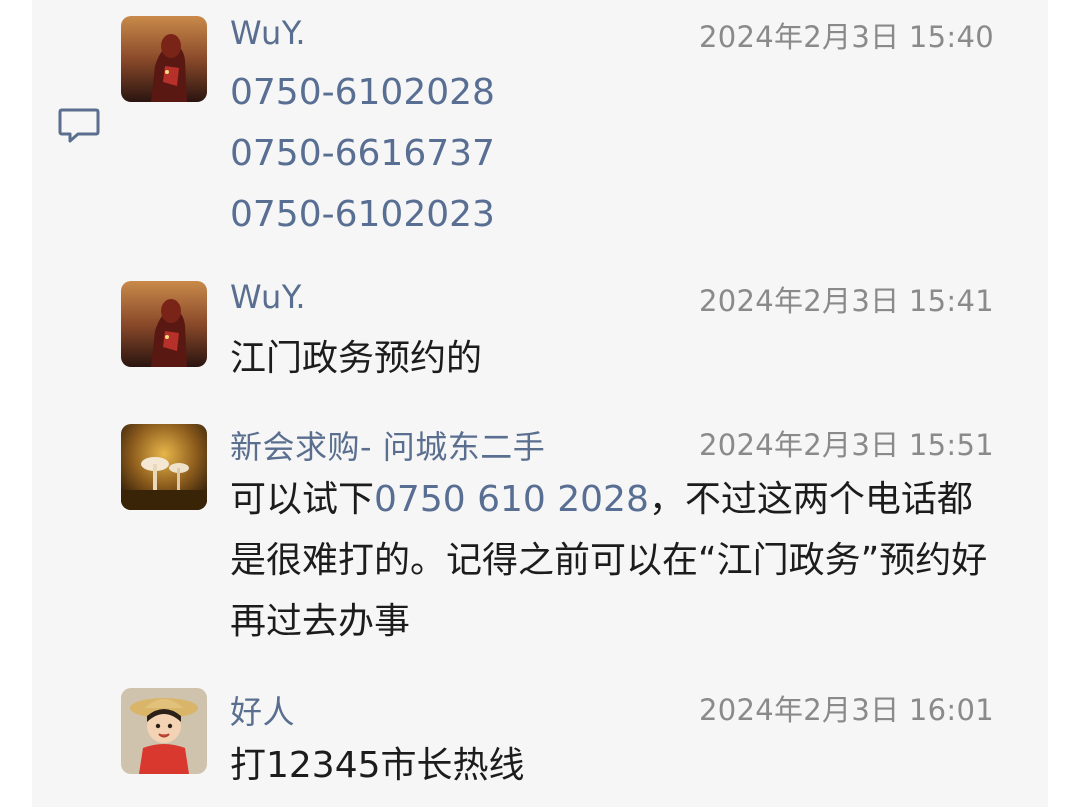  I want to click on avatar-cartoon-boy-icon, so click(164, 731).